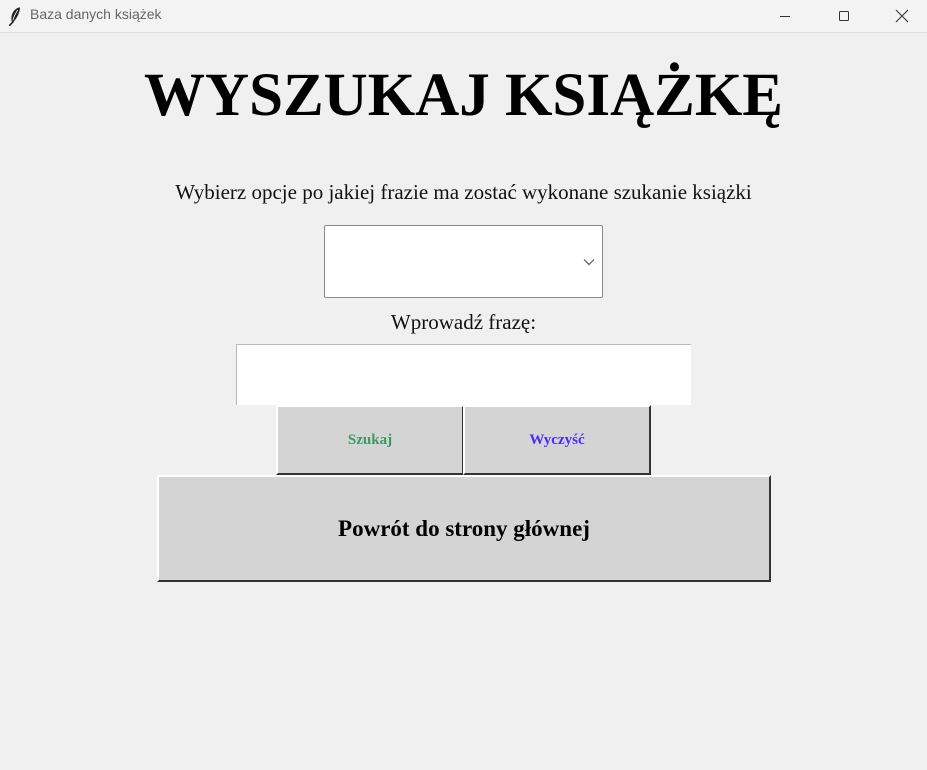  What do you see at coordinates (463, 261) in the screenshot?
I see `search-option-combobox` at bounding box center [463, 261].